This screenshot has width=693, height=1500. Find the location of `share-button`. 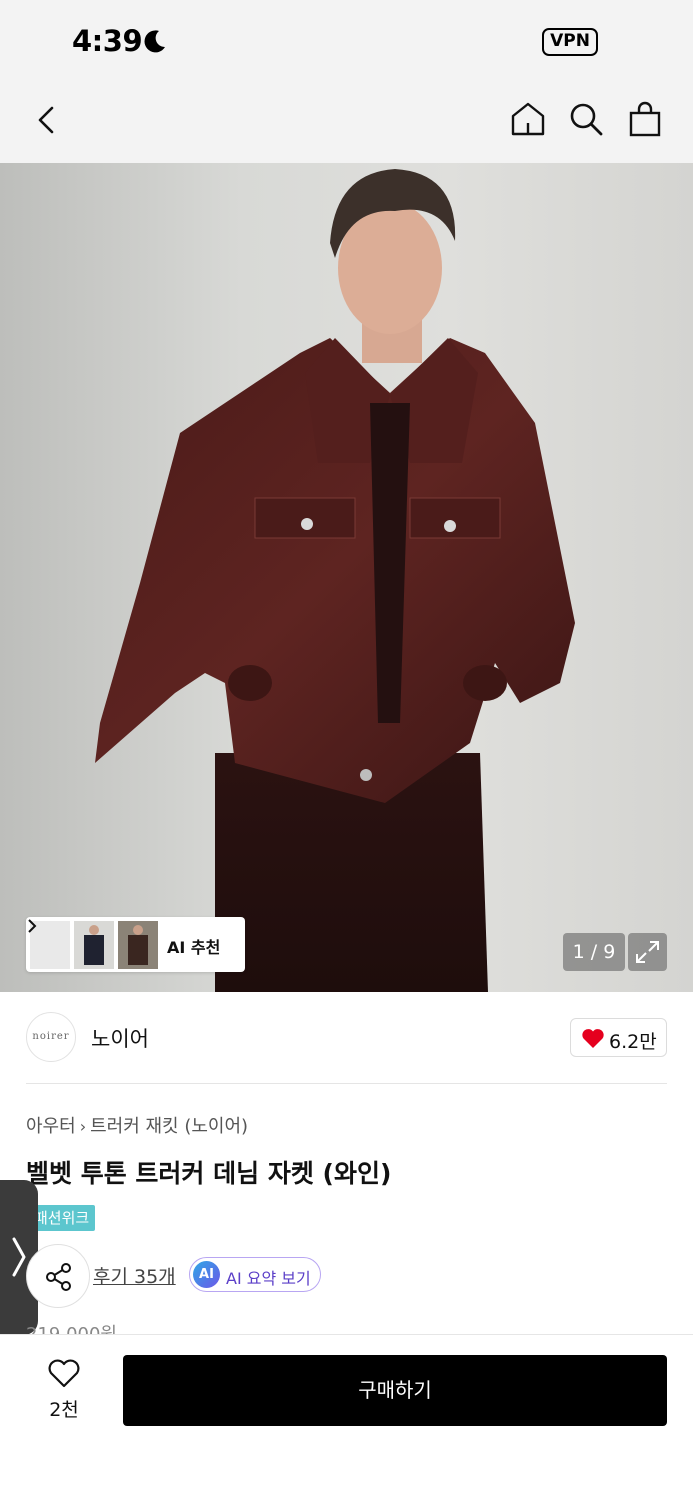

share-button is located at coordinates (58, 1276).